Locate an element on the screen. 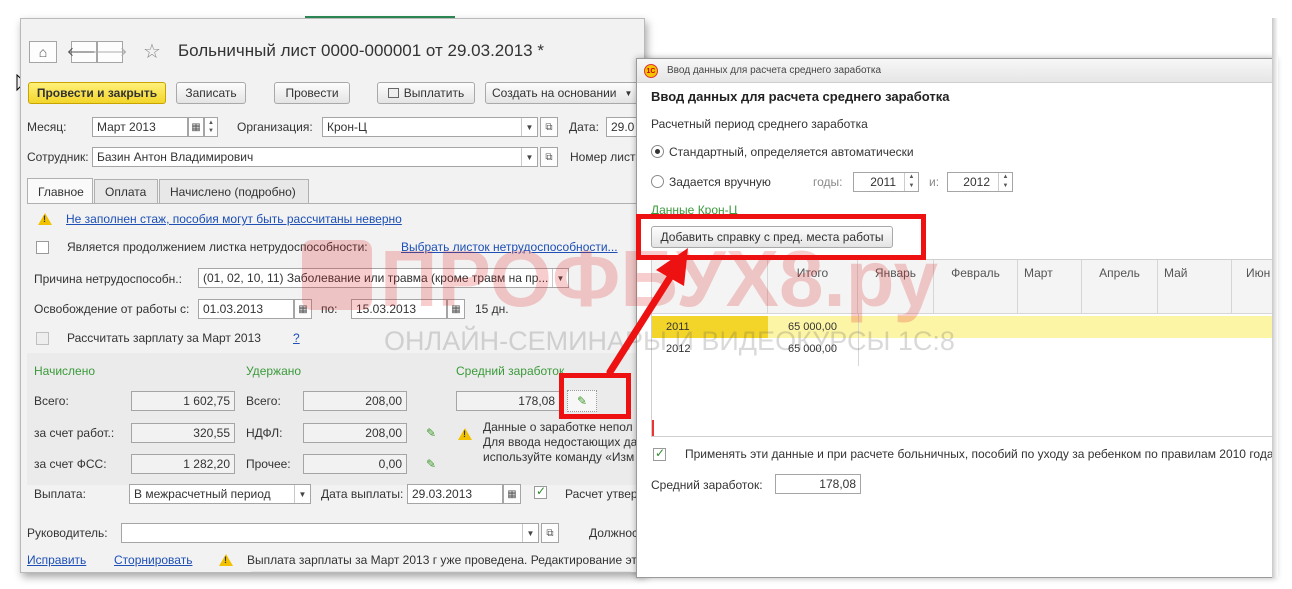  accrued-title: Начислено is located at coordinates (65, 371).